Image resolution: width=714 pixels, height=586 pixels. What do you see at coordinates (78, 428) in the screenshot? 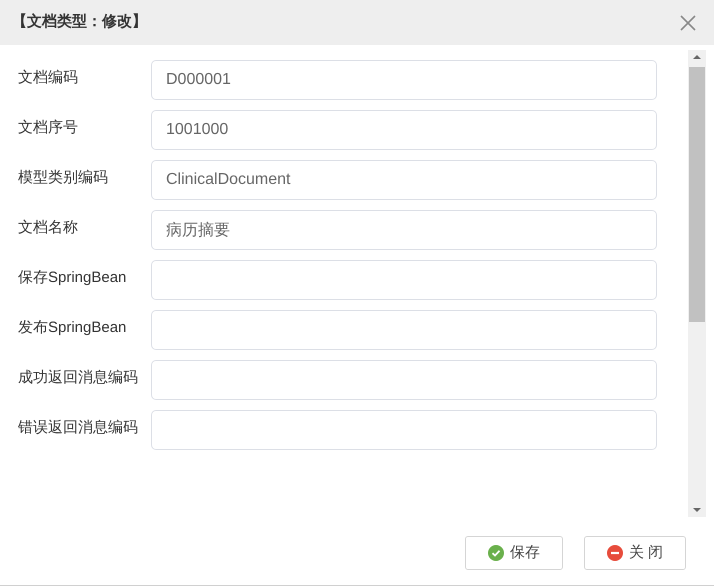
I see `field-label: 错误返回消息编码` at bounding box center [78, 428].